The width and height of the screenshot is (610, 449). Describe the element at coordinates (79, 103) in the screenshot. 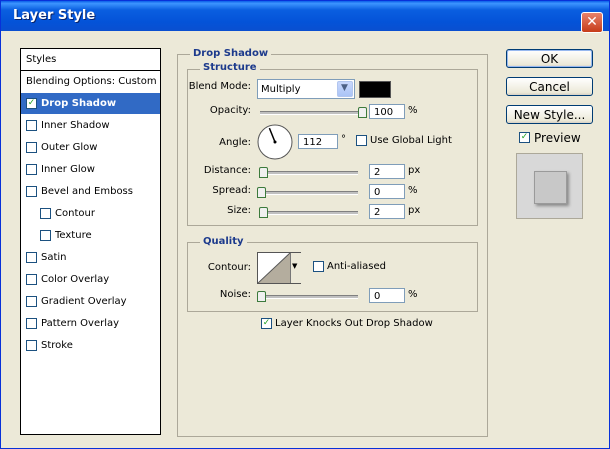

I see `style-item-label: Drop Shadow` at that location.